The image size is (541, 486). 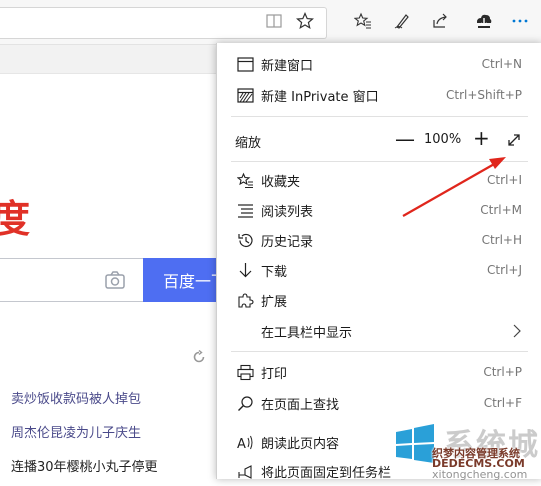 What do you see at coordinates (440, 21) in the screenshot?
I see `share-icon` at bounding box center [440, 21].